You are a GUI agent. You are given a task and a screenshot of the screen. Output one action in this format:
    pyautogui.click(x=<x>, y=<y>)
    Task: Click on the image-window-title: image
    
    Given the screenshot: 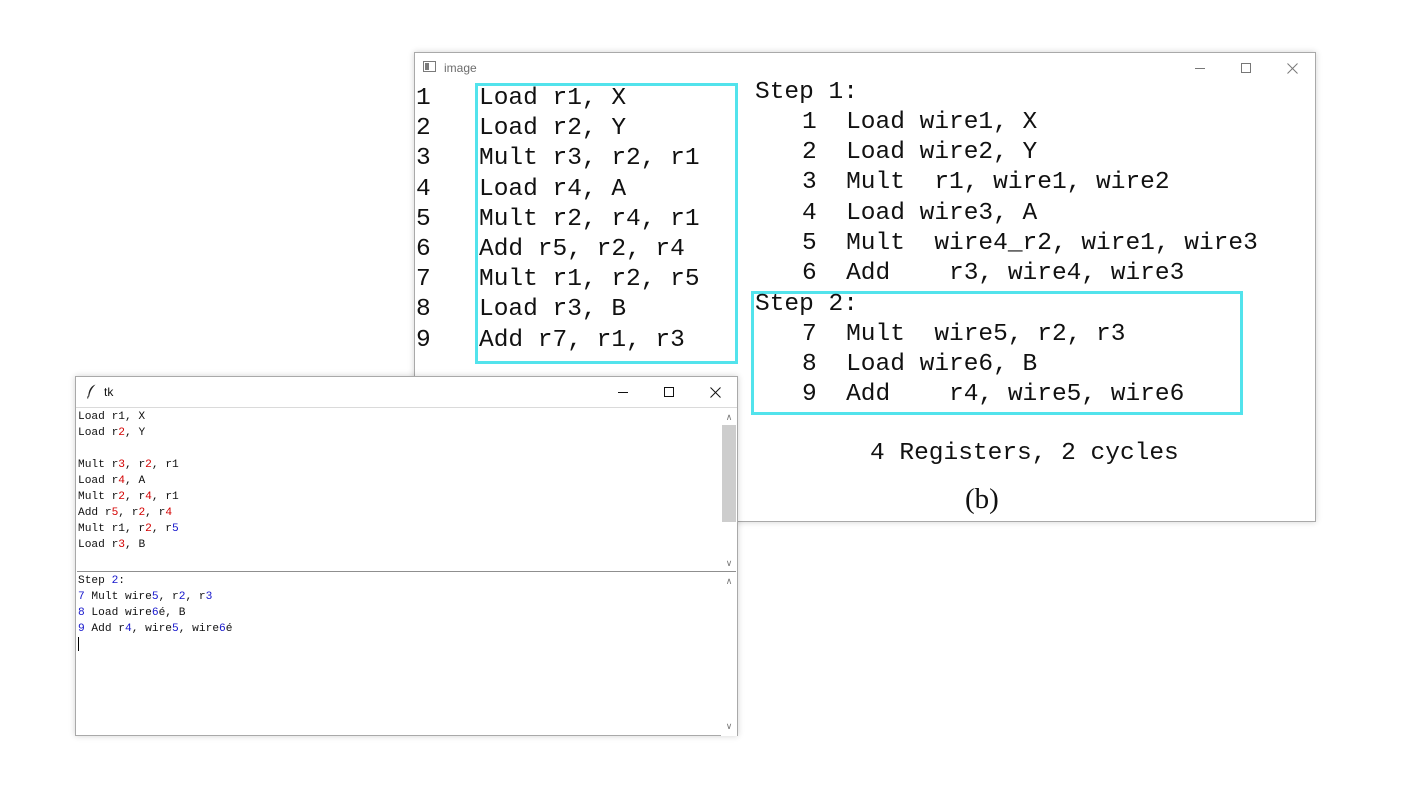 What is the action you would take?
    pyautogui.click(x=460, y=68)
    